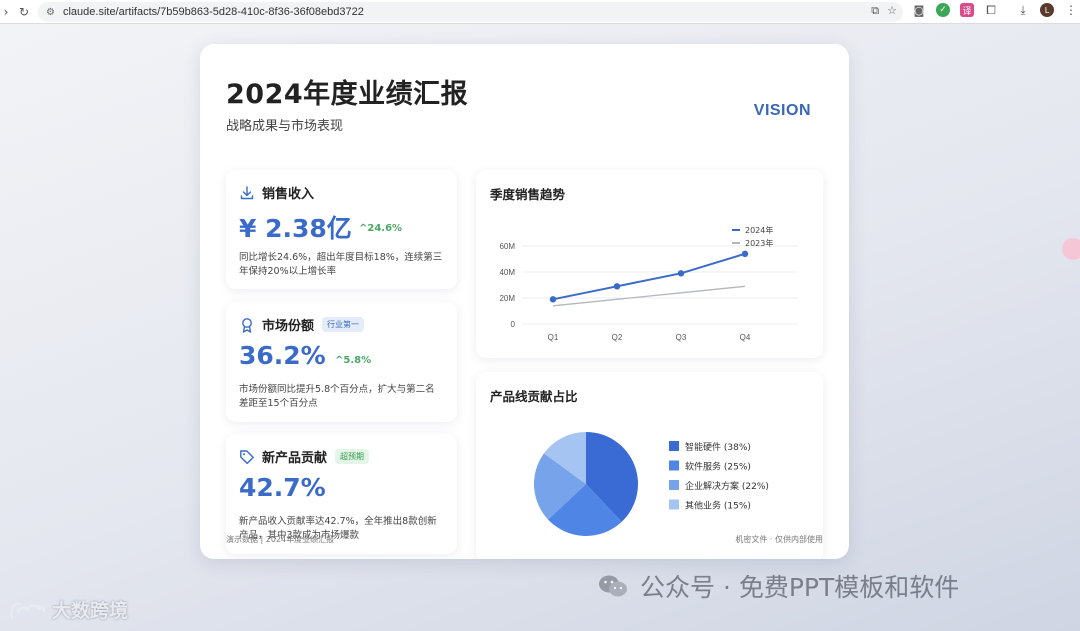 Image resolution: width=1080 pixels, height=631 pixels. What do you see at coordinates (353, 360) in the screenshot?
I see `kpi-change: ^5.8%` at bounding box center [353, 360].